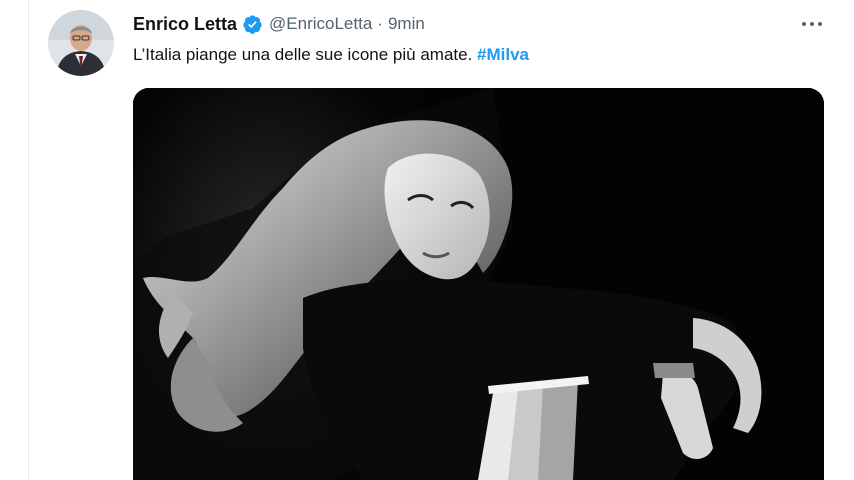 This screenshot has width=854, height=480. What do you see at coordinates (185, 24) in the screenshot?
I see `author-name: Enrico Letta` at bounding box center [185, 24].